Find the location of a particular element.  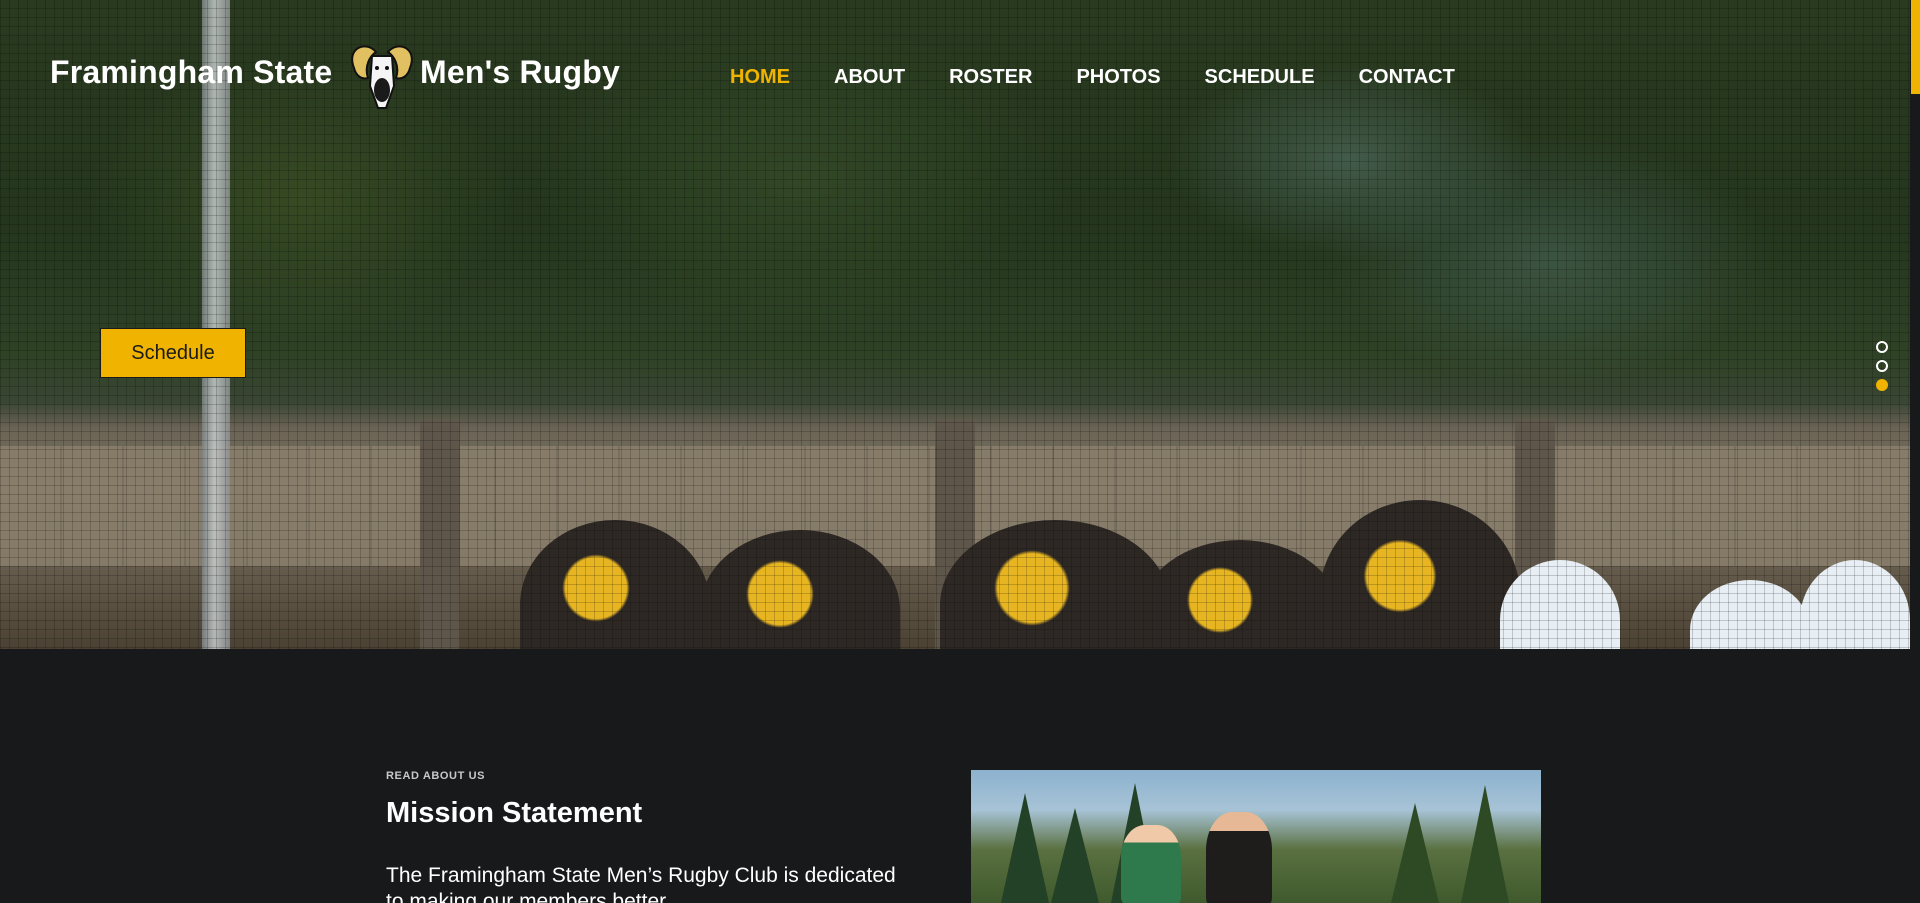

section-kicker: READ ABOUT US is located at coordinates (436, 776).